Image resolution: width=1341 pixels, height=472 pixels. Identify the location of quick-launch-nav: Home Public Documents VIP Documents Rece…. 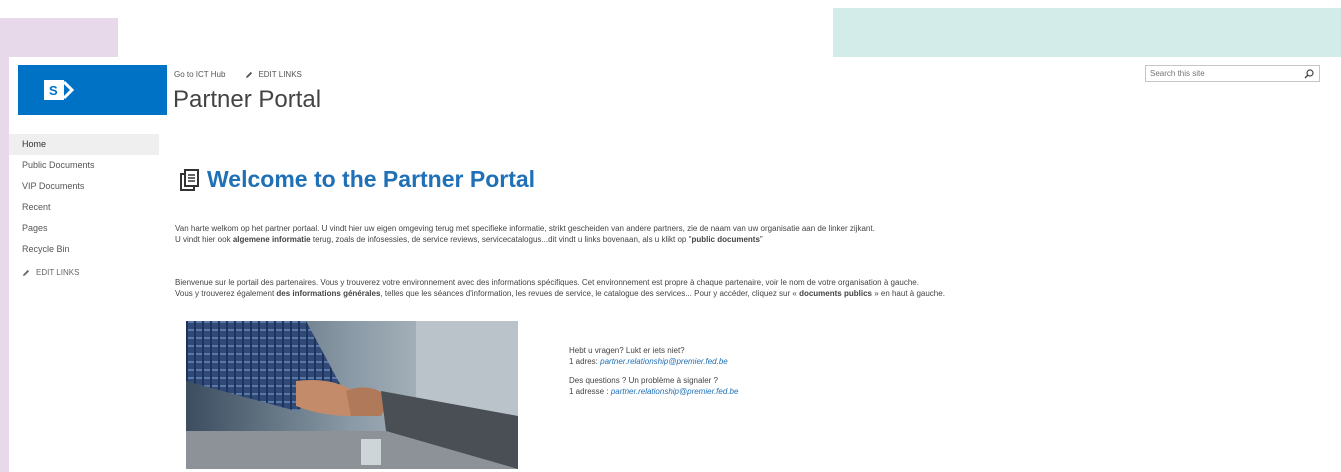
(84, 205).